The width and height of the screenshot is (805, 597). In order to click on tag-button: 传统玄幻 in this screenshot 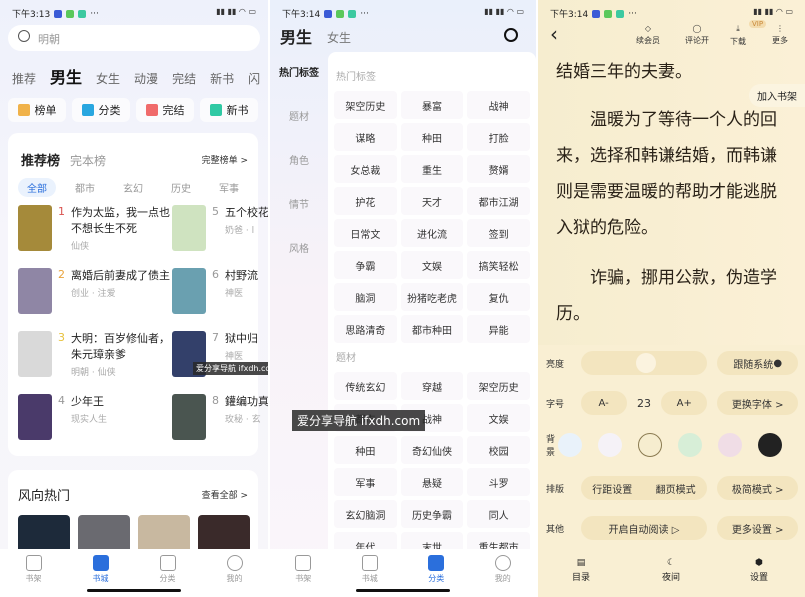, I will do `click(365, 386)`.